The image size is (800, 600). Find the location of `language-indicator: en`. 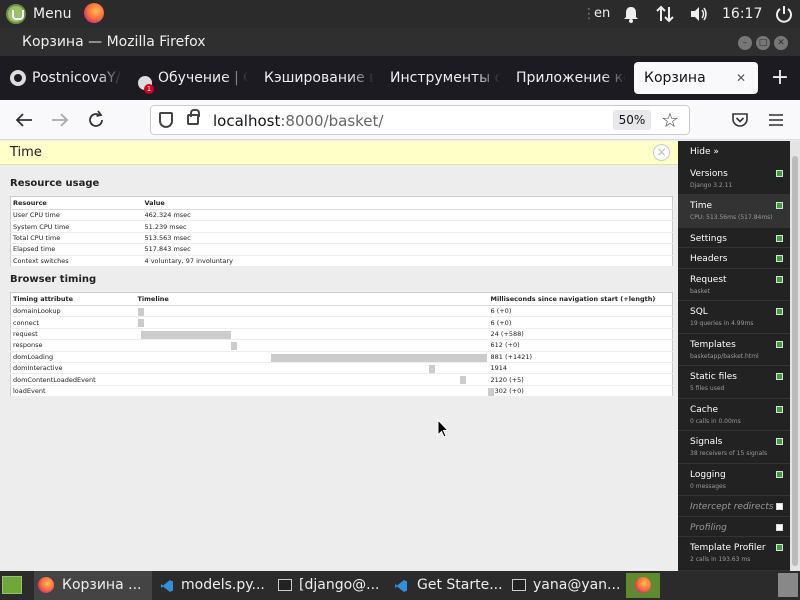

language-indicator: en is located at coordinates (602, 14).